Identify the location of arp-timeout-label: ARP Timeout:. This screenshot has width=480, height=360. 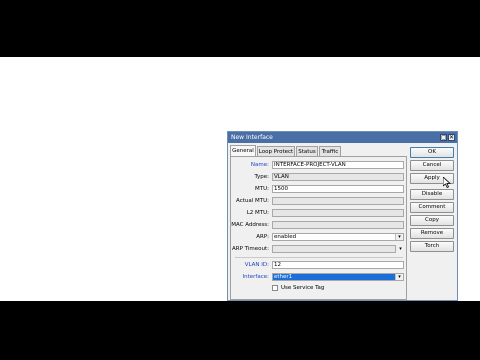
(250, 249).